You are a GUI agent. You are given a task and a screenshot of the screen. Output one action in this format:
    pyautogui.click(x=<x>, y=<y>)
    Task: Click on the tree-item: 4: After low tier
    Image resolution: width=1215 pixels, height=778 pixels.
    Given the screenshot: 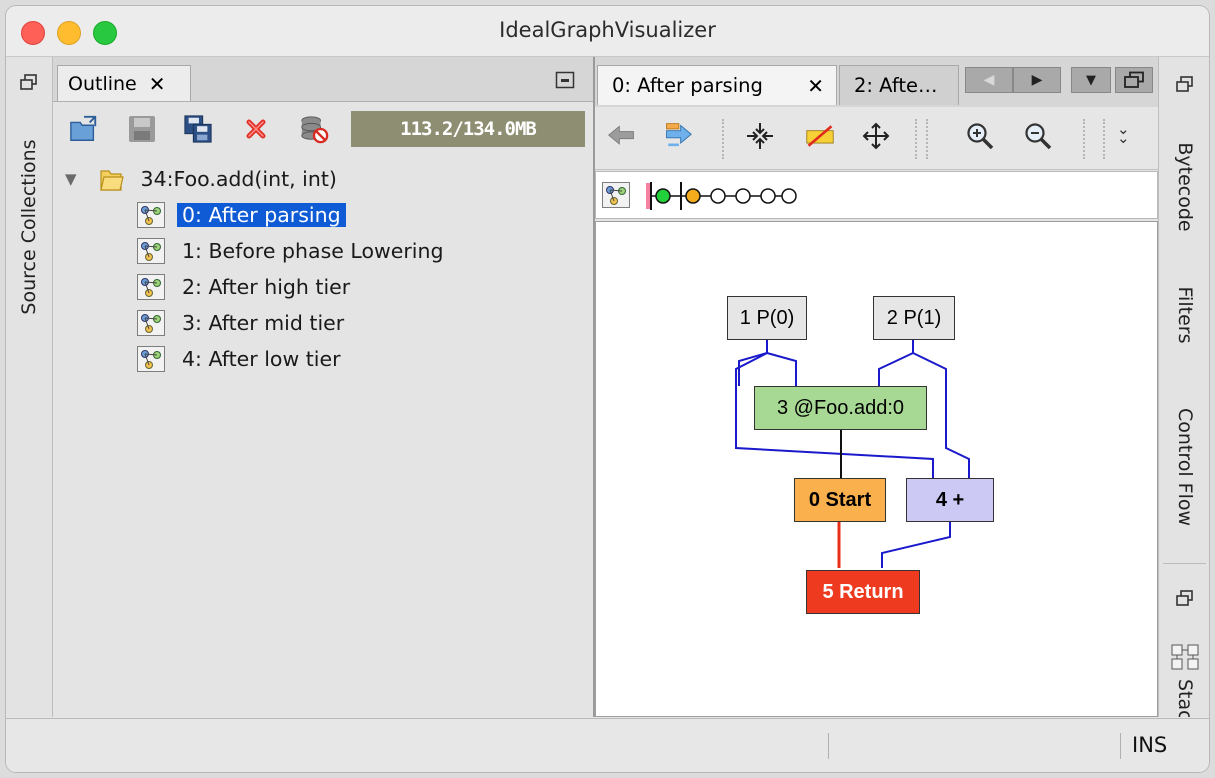 What is the action you would take?
    pyautogui.click(x=239, y=359)
    